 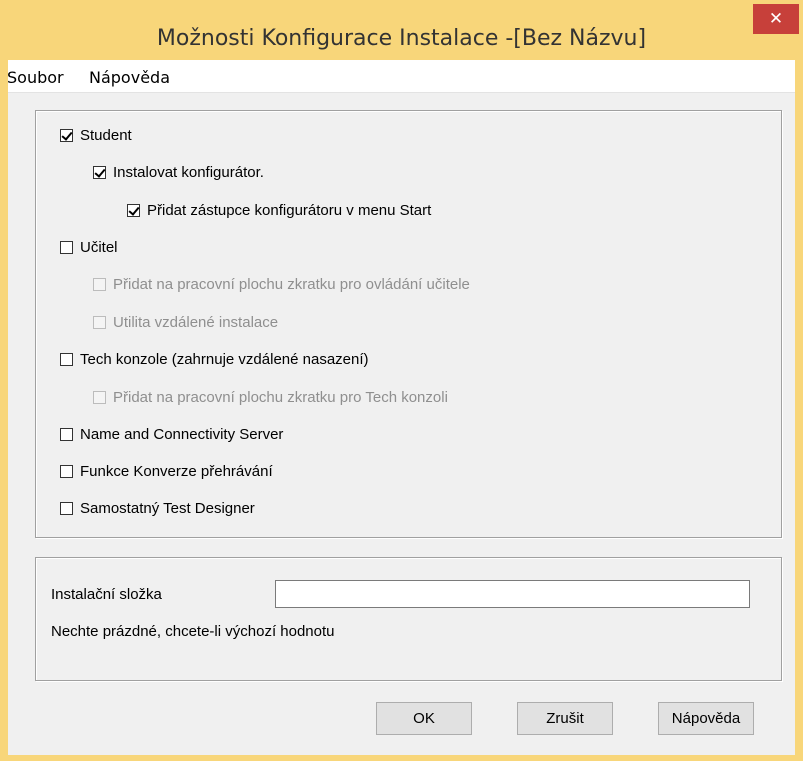 What do you see at coordinates (106, 135) in the screenshot?
I see `student-label: Student` at bounding box center [106, 135].